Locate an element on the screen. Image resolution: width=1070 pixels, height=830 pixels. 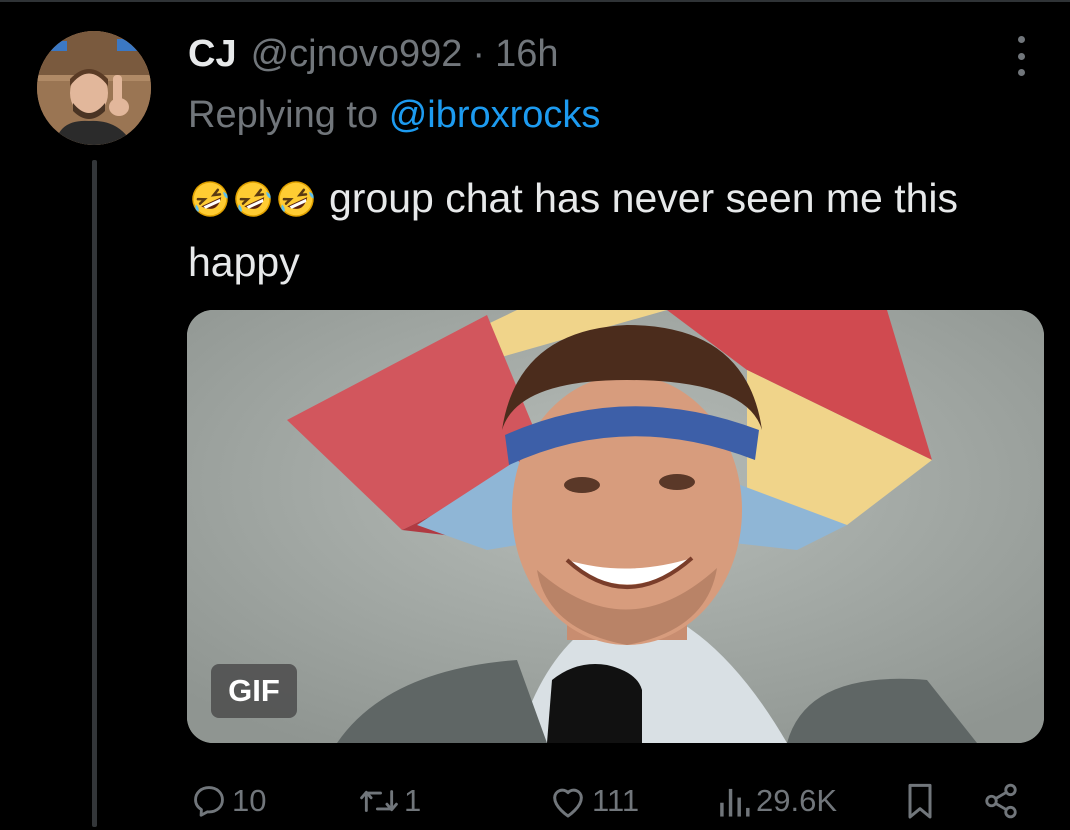
top-divider is located at coordinates (535, 1).